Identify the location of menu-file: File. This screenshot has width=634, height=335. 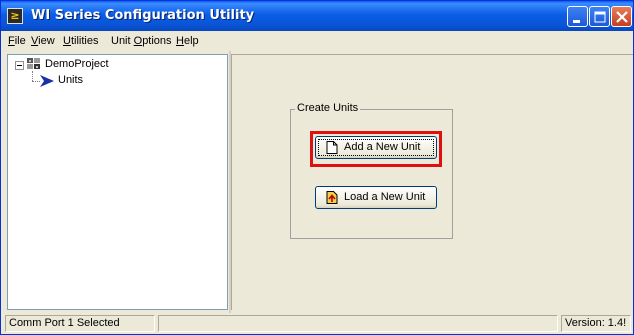
(17, 41).